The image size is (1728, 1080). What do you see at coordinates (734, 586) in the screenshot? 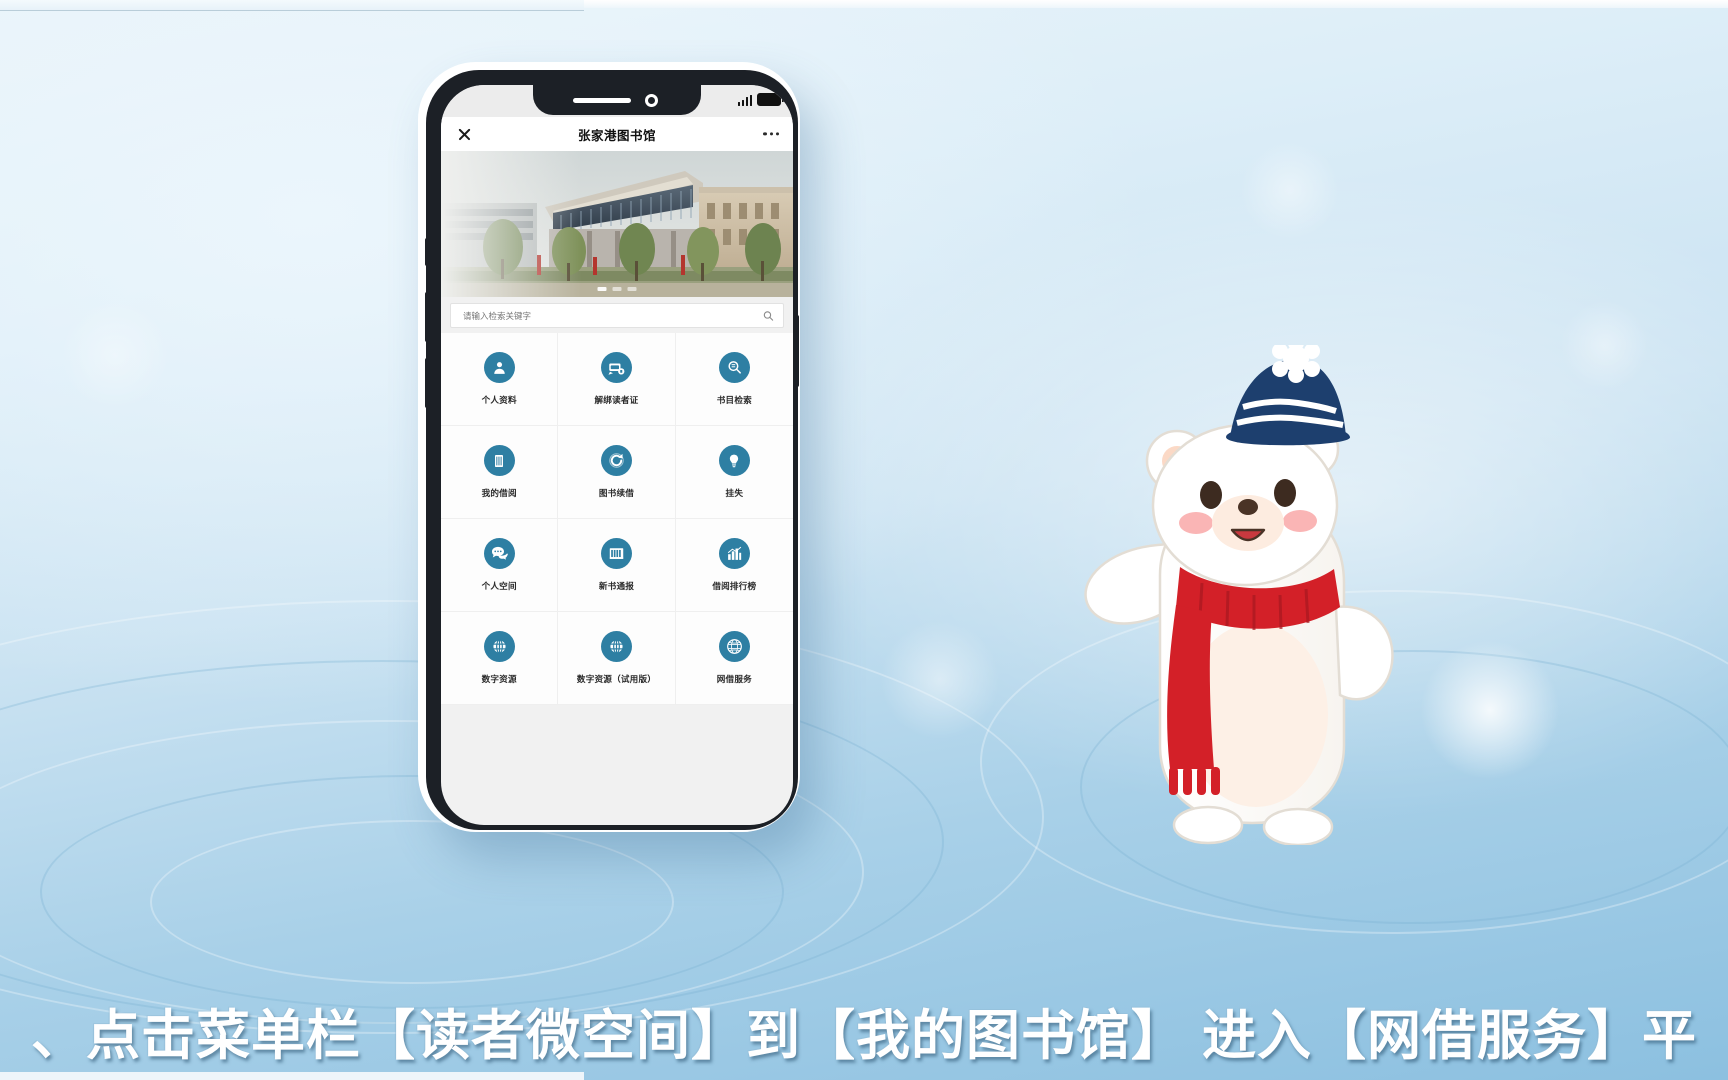
I see `grid-item-label: 借阅排行榜` at bounding box center [734, 586].